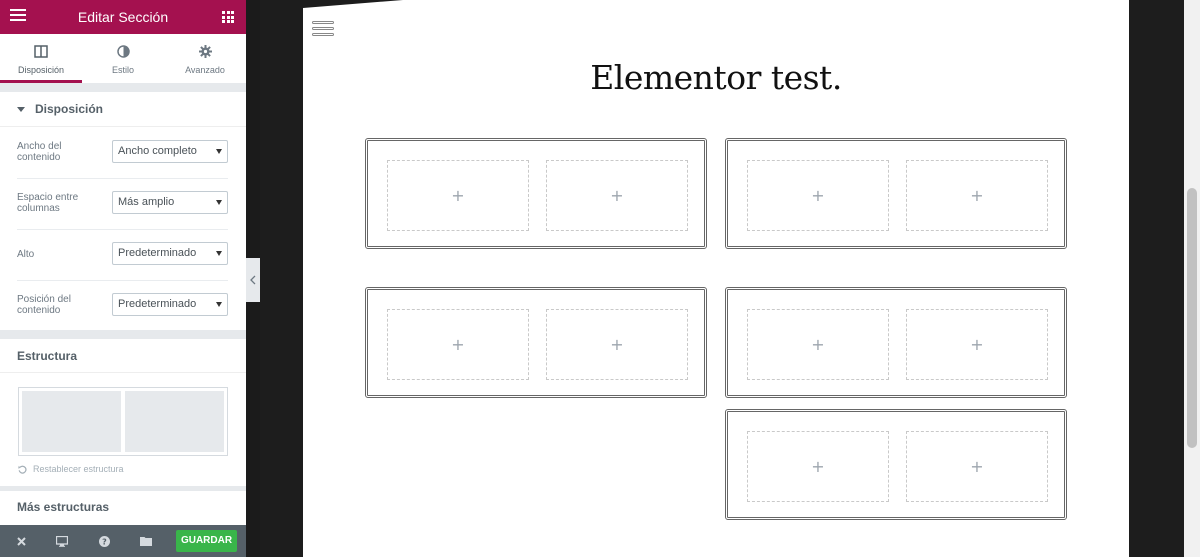 The width and height of the screenshot is (1200, 557). Describe the element at coordinates (62, 541) in the screenshot. I see `desktop-icon` at that location.